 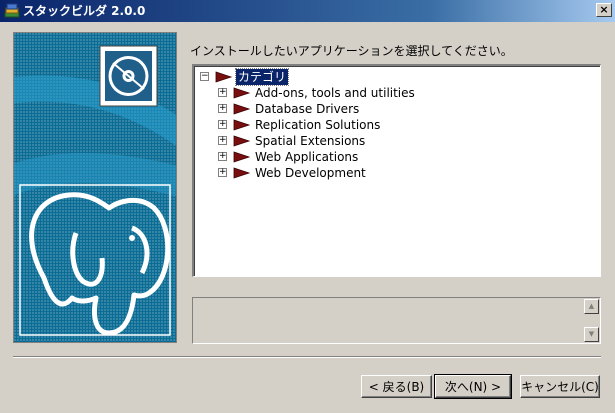 What do you see at coordinates (95, 260) in the screenshot?
I see `postgresql-elephant-logo` at bounding box center [95, 260].